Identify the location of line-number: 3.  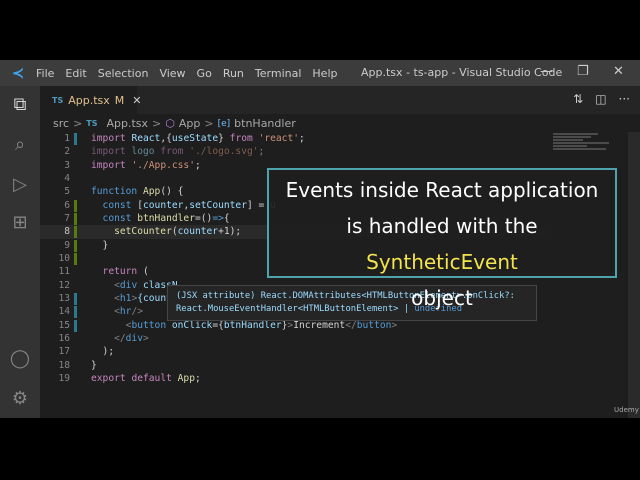
(67, 165).